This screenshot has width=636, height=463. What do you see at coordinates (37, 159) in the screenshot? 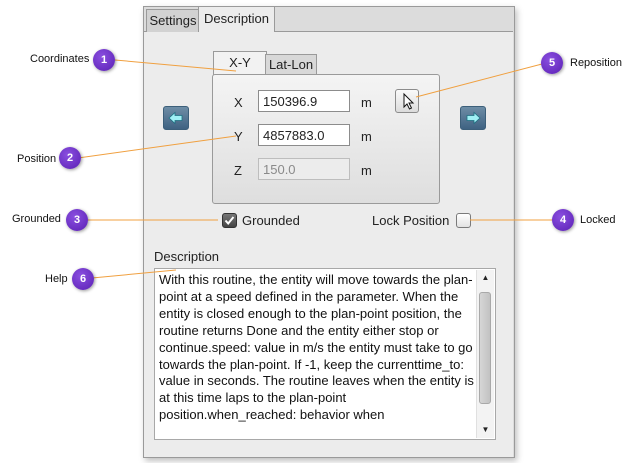
I see `callout-label-position: Position` at bounding box center [37, 159].